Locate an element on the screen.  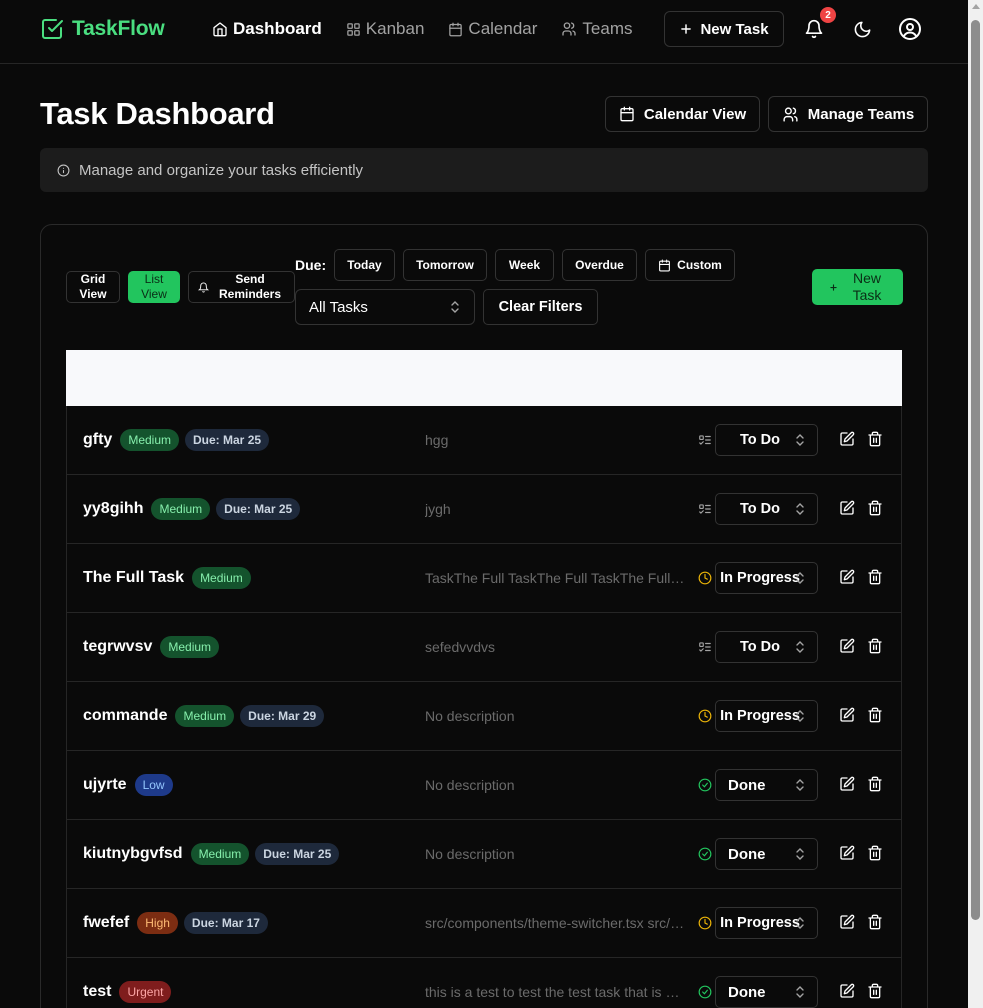
manage-teams-button: Manage Teams is located at coordinates (848, 114).